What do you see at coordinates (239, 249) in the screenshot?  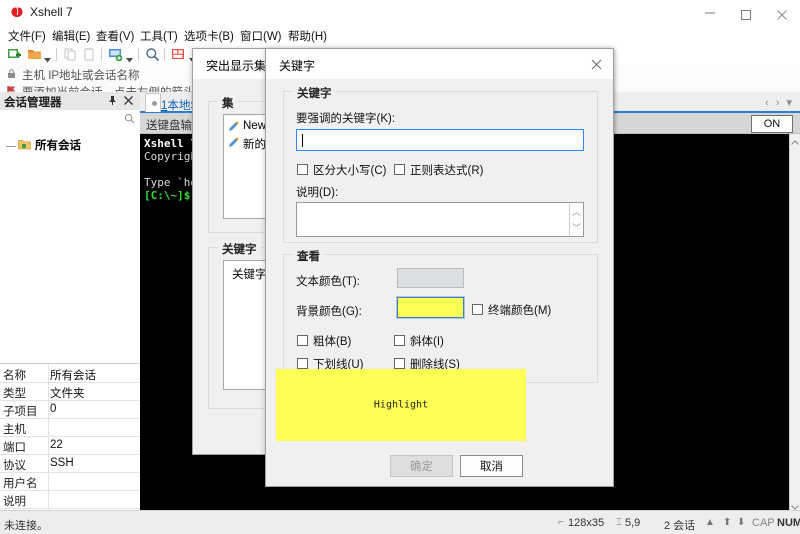 I see `keywords-group-label: 关键字` at bounding box center [239, 249].